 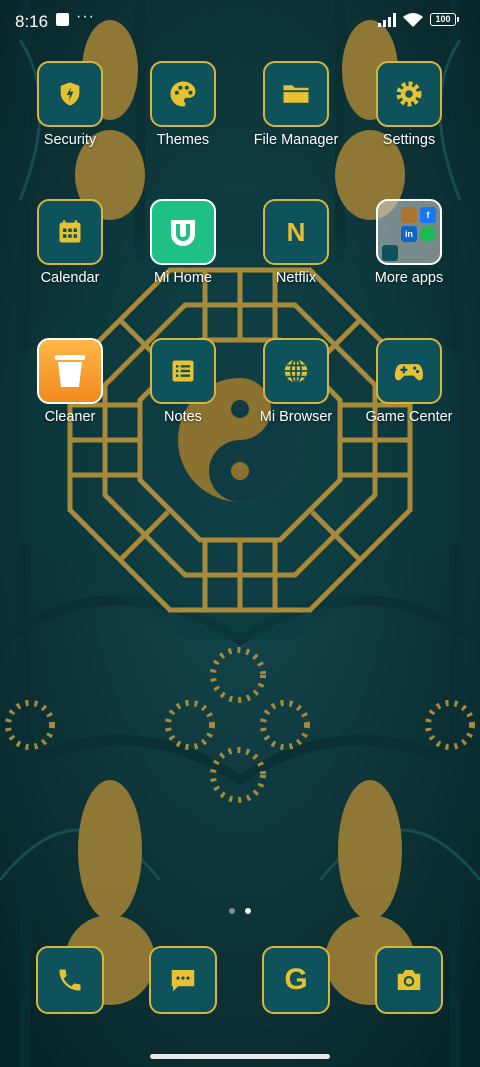 What do you see at coordinates (390, 253) in the screenshot?
I see `wallet-icon` at bounding box center [390, 253].